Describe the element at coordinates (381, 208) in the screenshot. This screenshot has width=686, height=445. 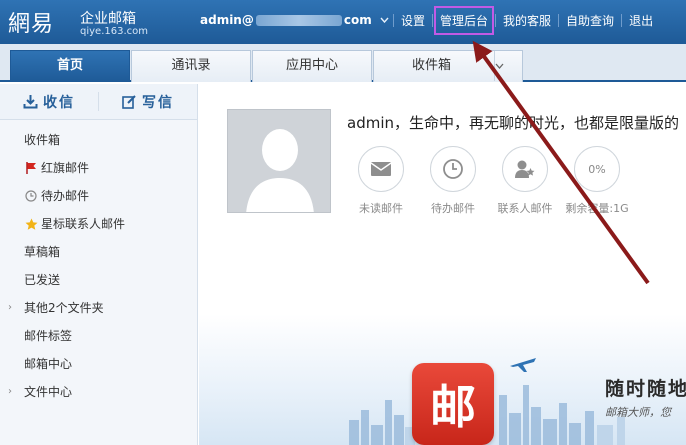
I see `stat-label: 未读邮件` at that location.